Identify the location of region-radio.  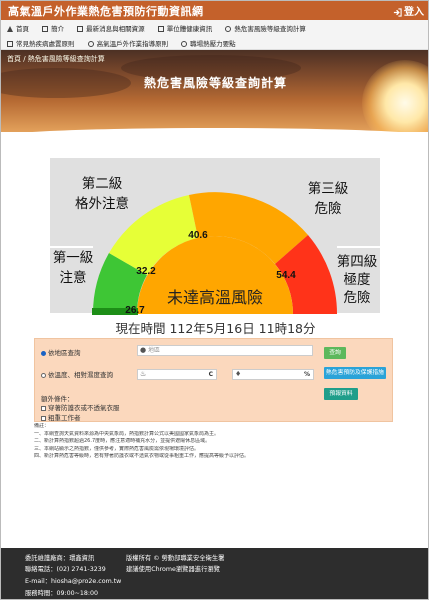
(43, 353).